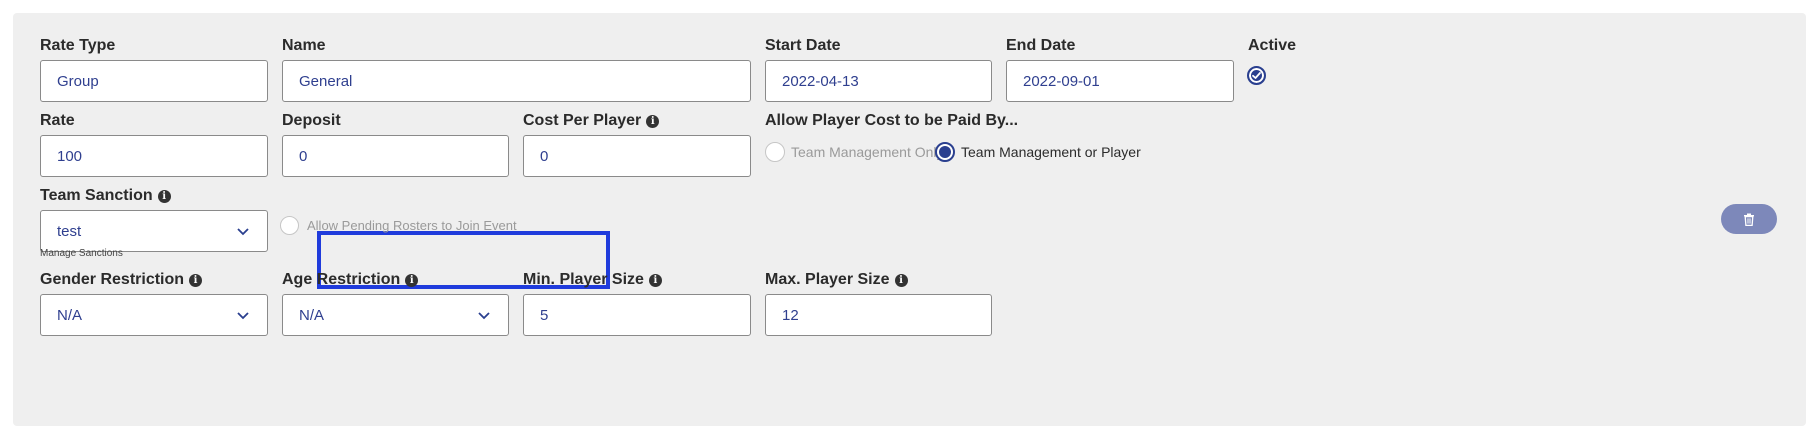 The height and width of the screenshot is (439, 1818). Describe the element at coordinates (775, 152) in the screenshot. I see `radio-button` at that location.